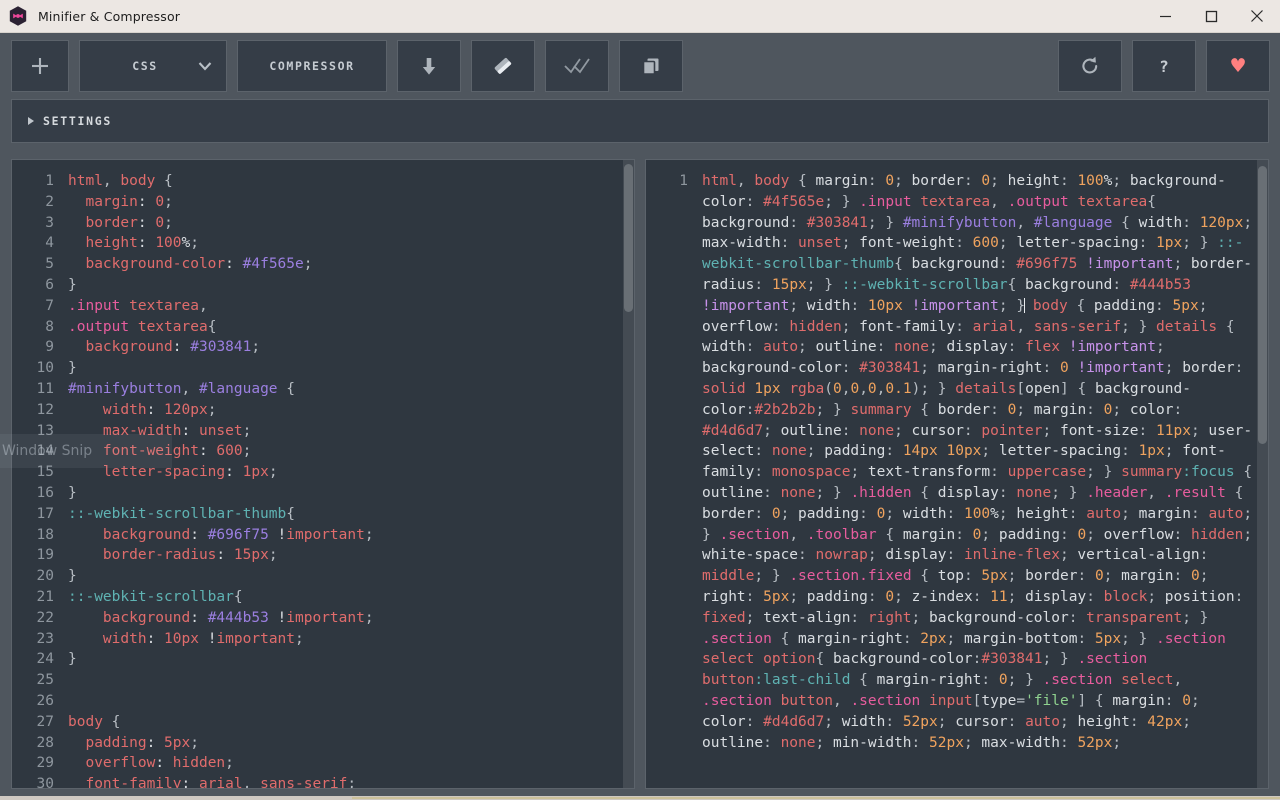 The width and height of the screenshot is (1280, 800). I want to click on app-hex-icon, so click(18, 16).